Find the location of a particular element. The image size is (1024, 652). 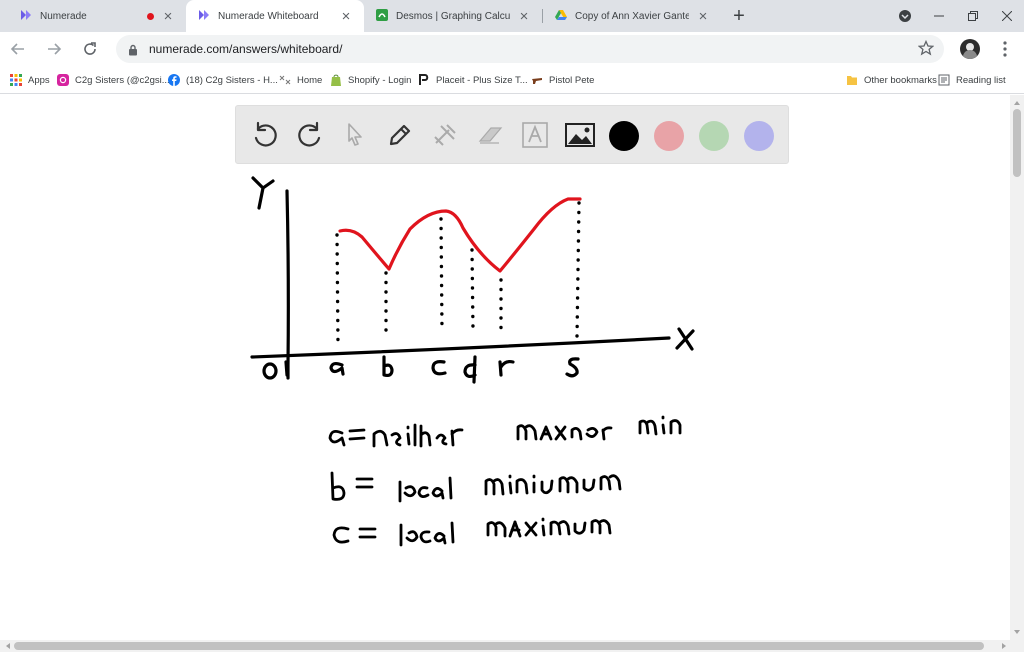

undo-button is located at coordinates (265, 135).